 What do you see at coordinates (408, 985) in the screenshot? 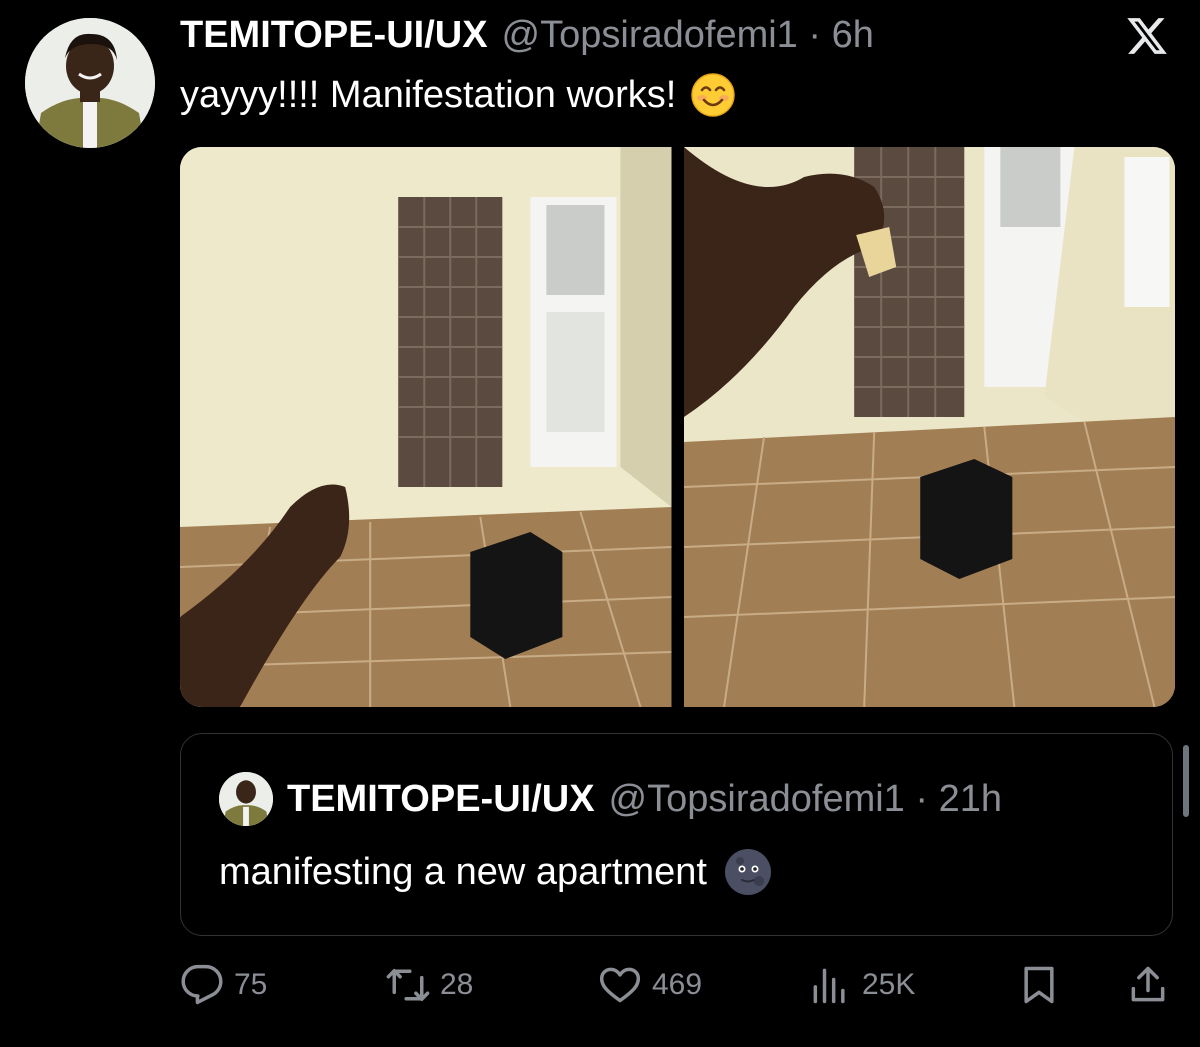
I see `repost-icon` at bounding box center [408, 985].